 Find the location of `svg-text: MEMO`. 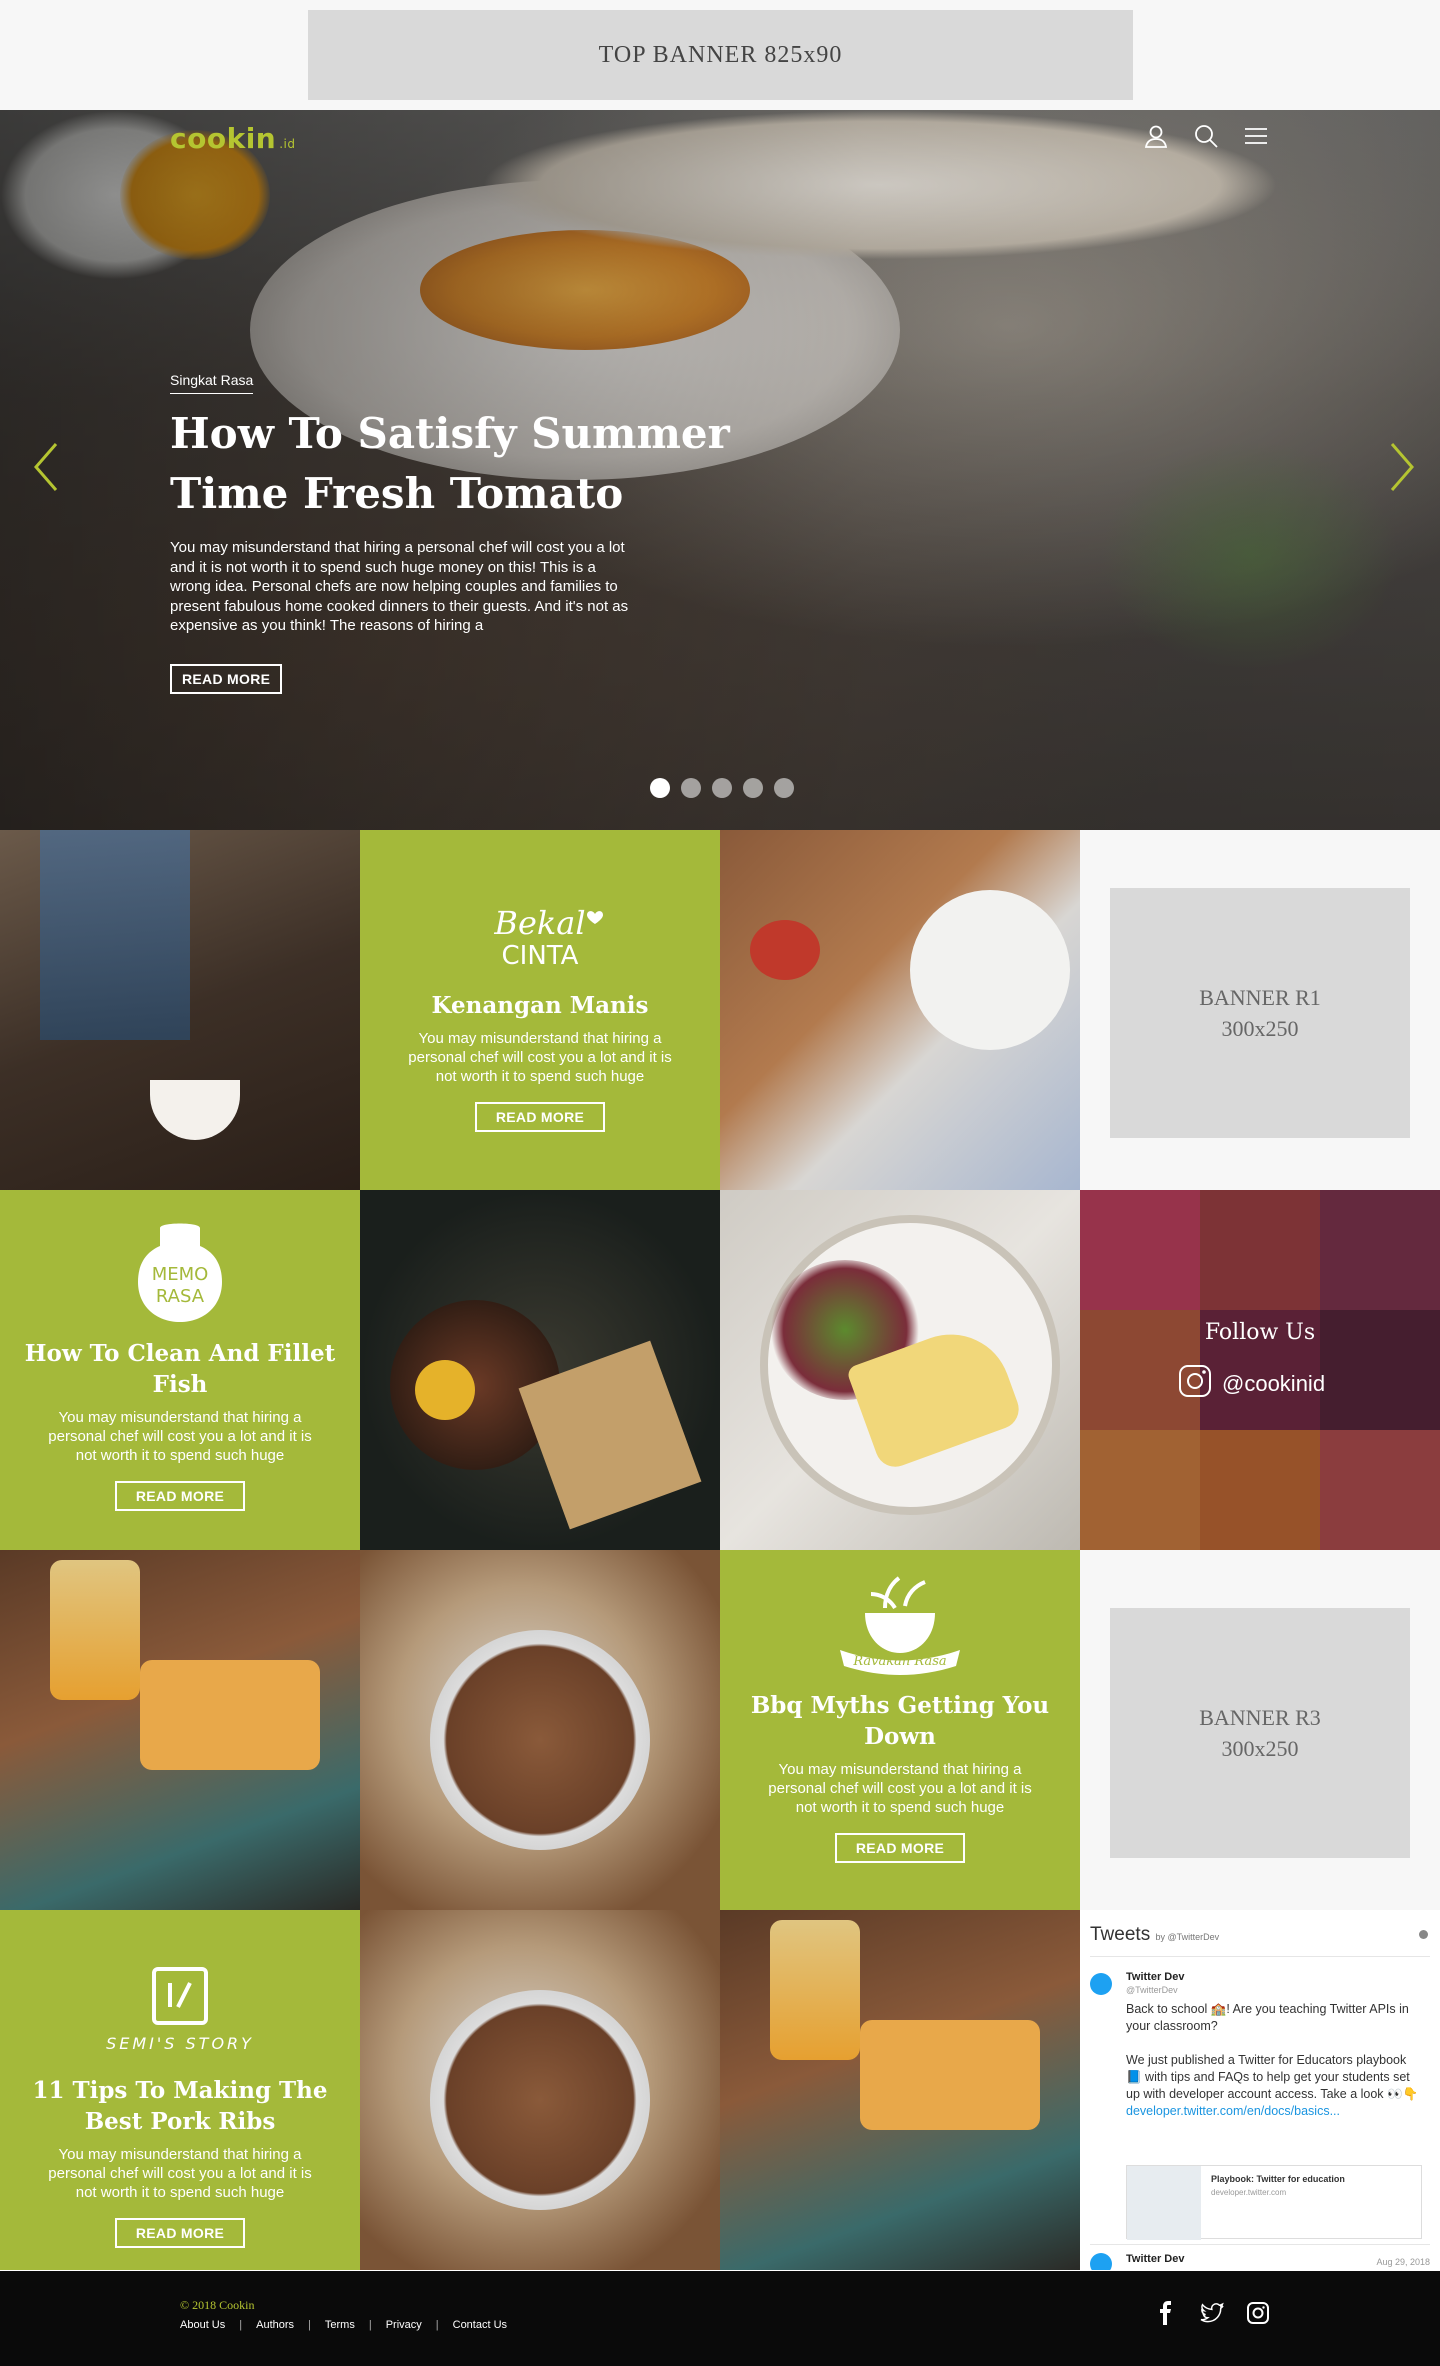

svg-text: MEMO is located at coordinates (180, 1274).